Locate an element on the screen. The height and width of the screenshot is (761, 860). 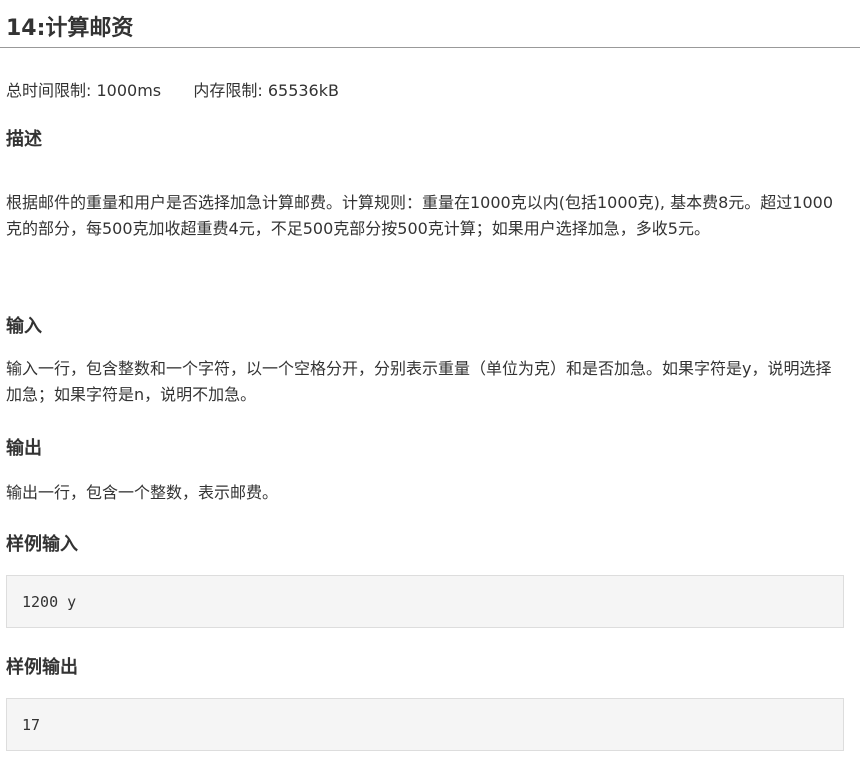
memory-limit-label: 内存限制: is located at coordinates (228, 90).